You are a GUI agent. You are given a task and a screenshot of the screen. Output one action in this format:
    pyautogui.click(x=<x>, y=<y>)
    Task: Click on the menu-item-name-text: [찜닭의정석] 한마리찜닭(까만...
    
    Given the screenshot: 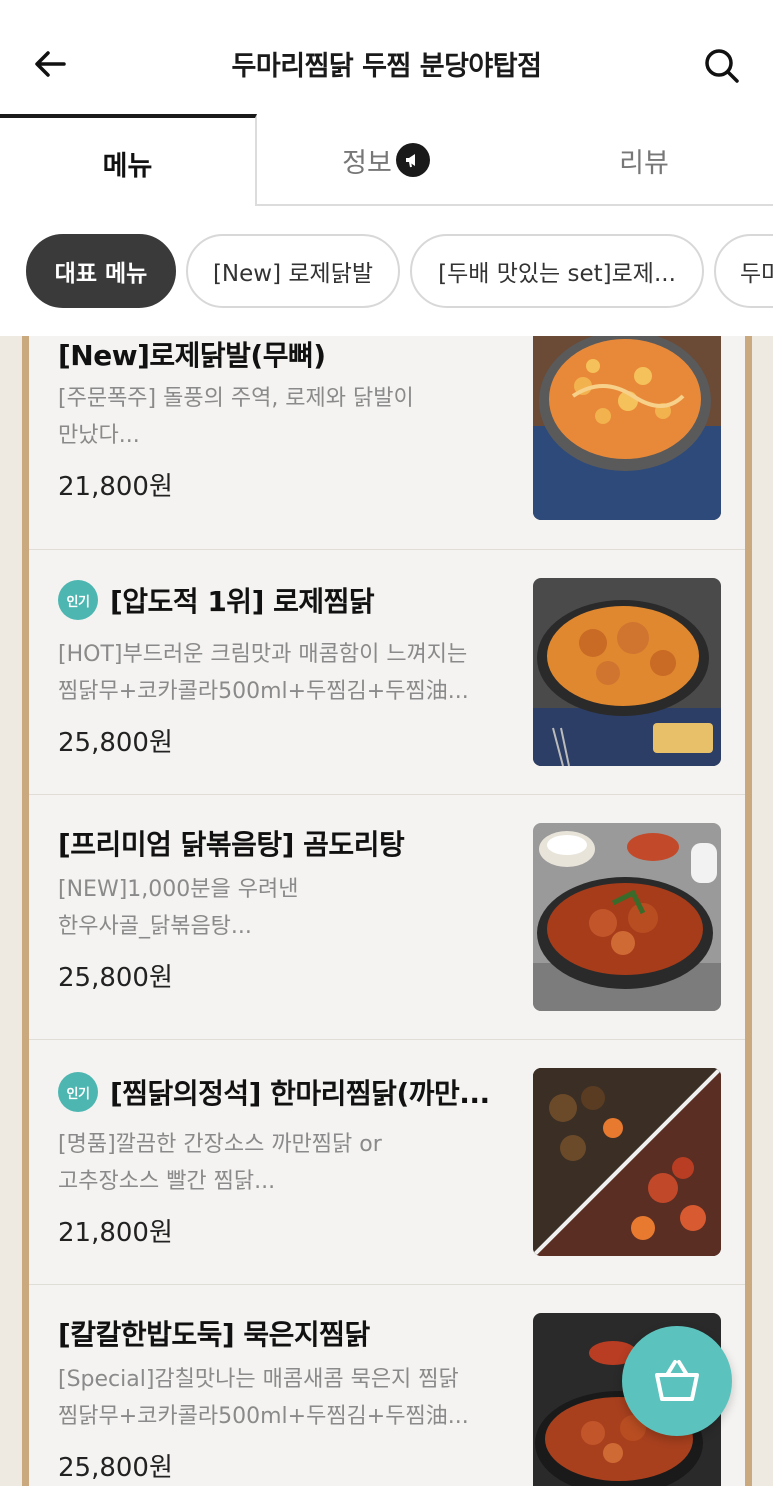 What is the action you would take?
    pyautogui.click(x=300, y=1093)
    